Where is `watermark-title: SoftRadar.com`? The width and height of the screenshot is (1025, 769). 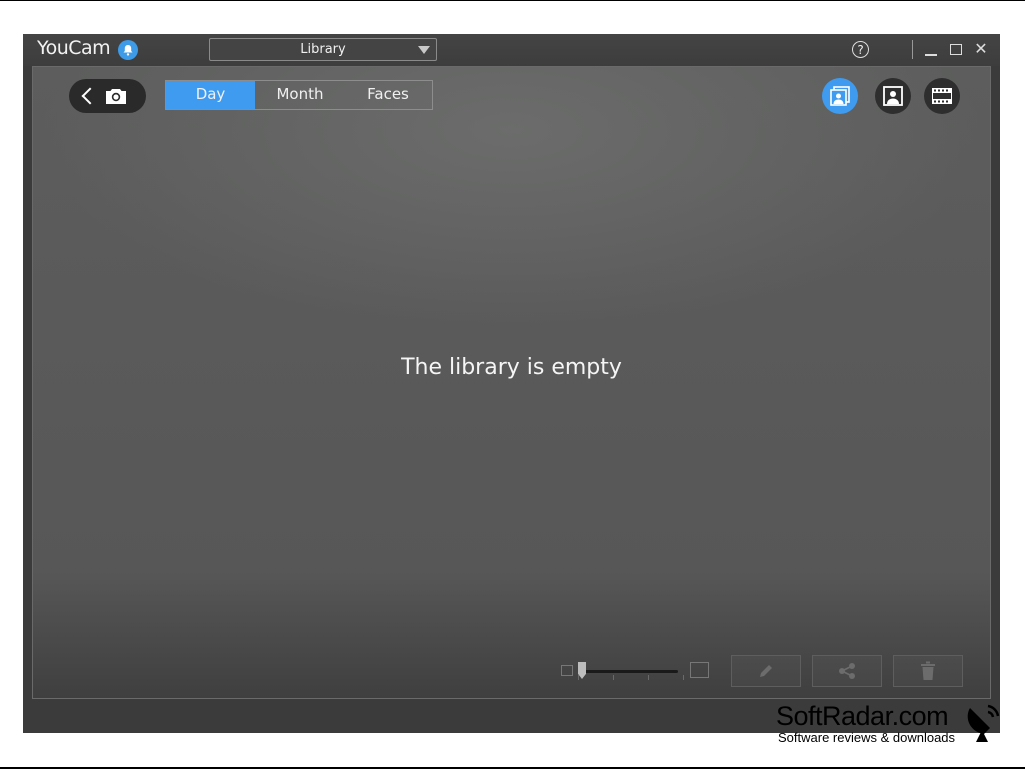 watermark-title: SoftRadar.com is located at coordinates (862, 716).